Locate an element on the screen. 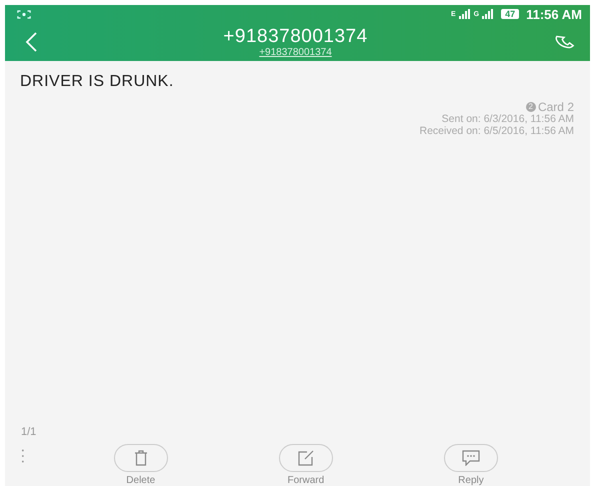  chat-icon is located at coordinates (471, 458).